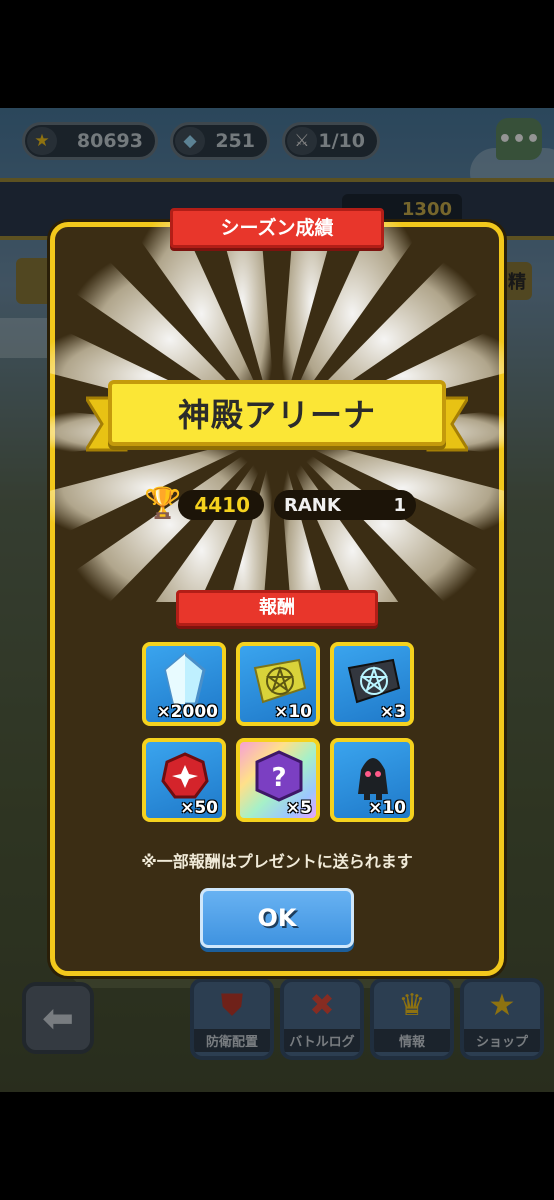 This screenshot has width=554, height=1200. I want to click on mystery-box-icon: ?, so click(279, 776).